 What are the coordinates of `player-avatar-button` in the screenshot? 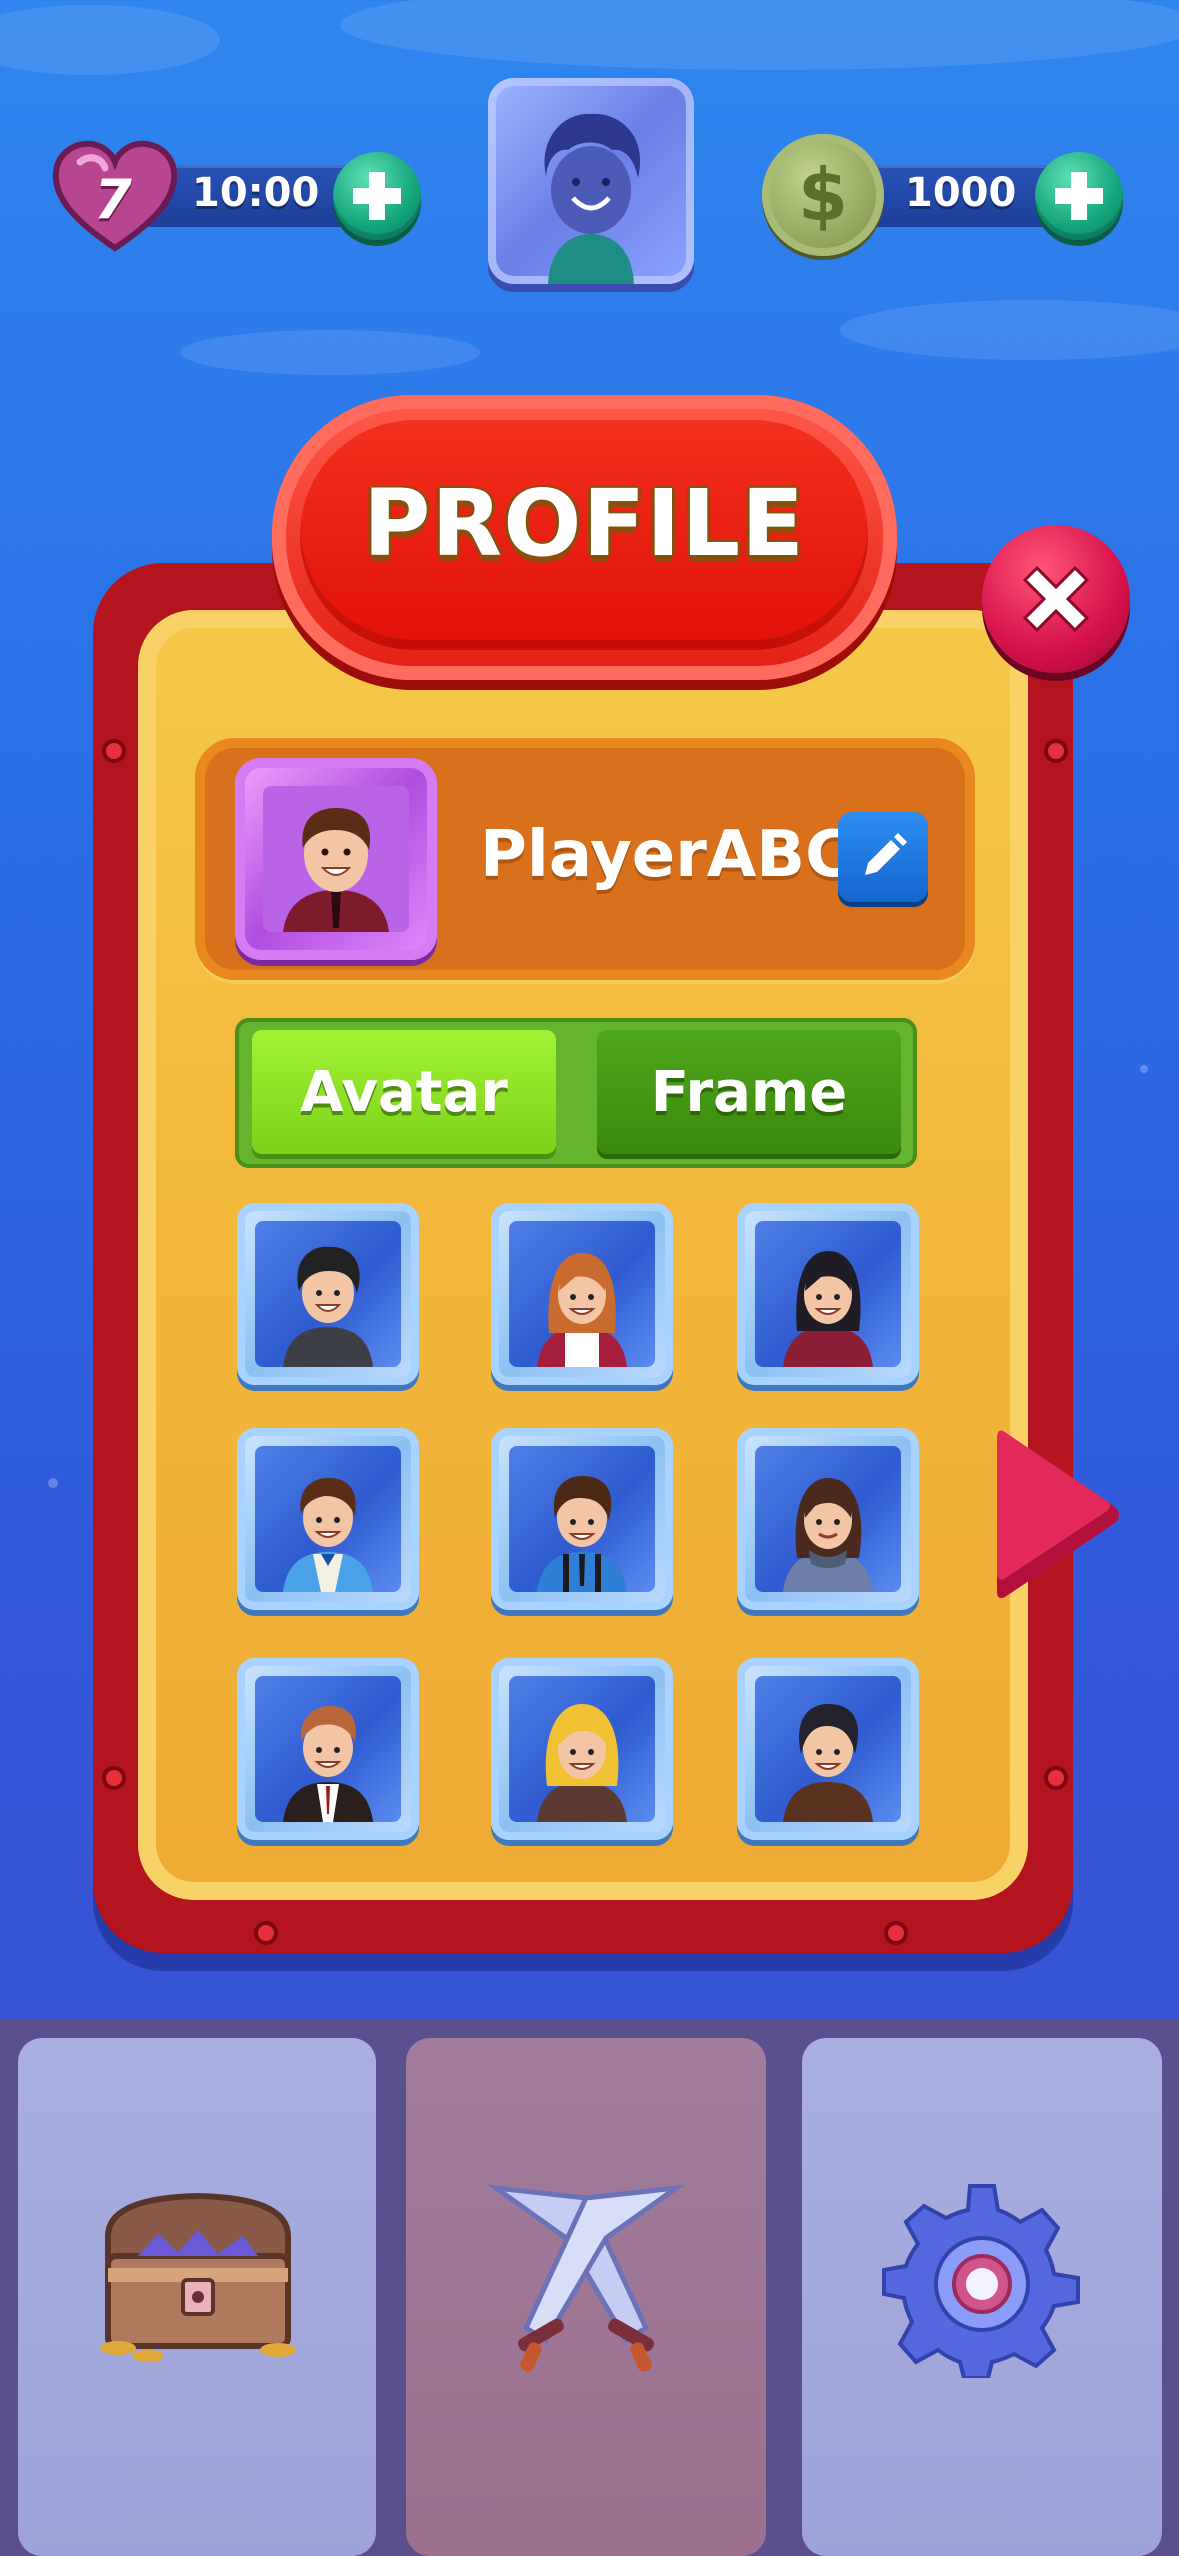 It's located at (591, 181).